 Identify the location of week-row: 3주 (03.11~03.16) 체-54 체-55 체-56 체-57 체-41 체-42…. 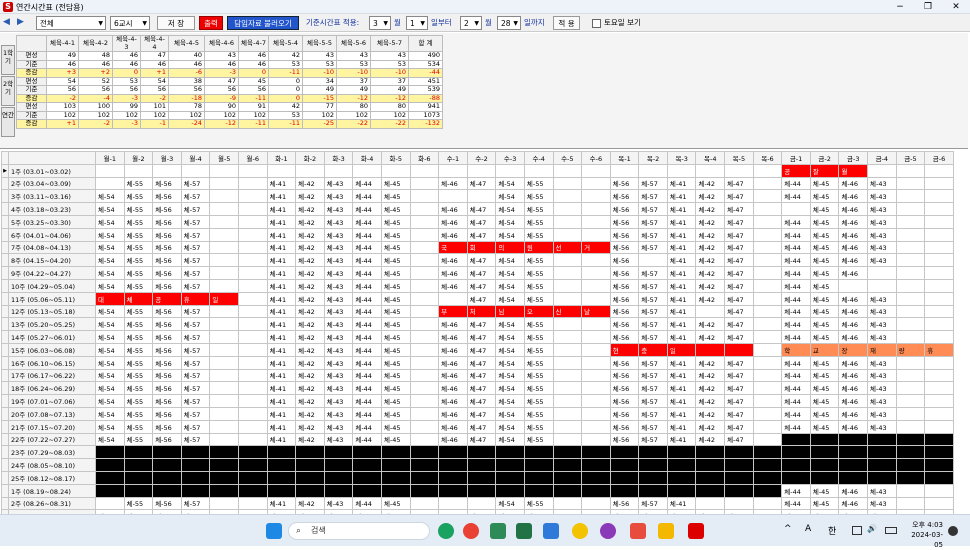
(477, 196).